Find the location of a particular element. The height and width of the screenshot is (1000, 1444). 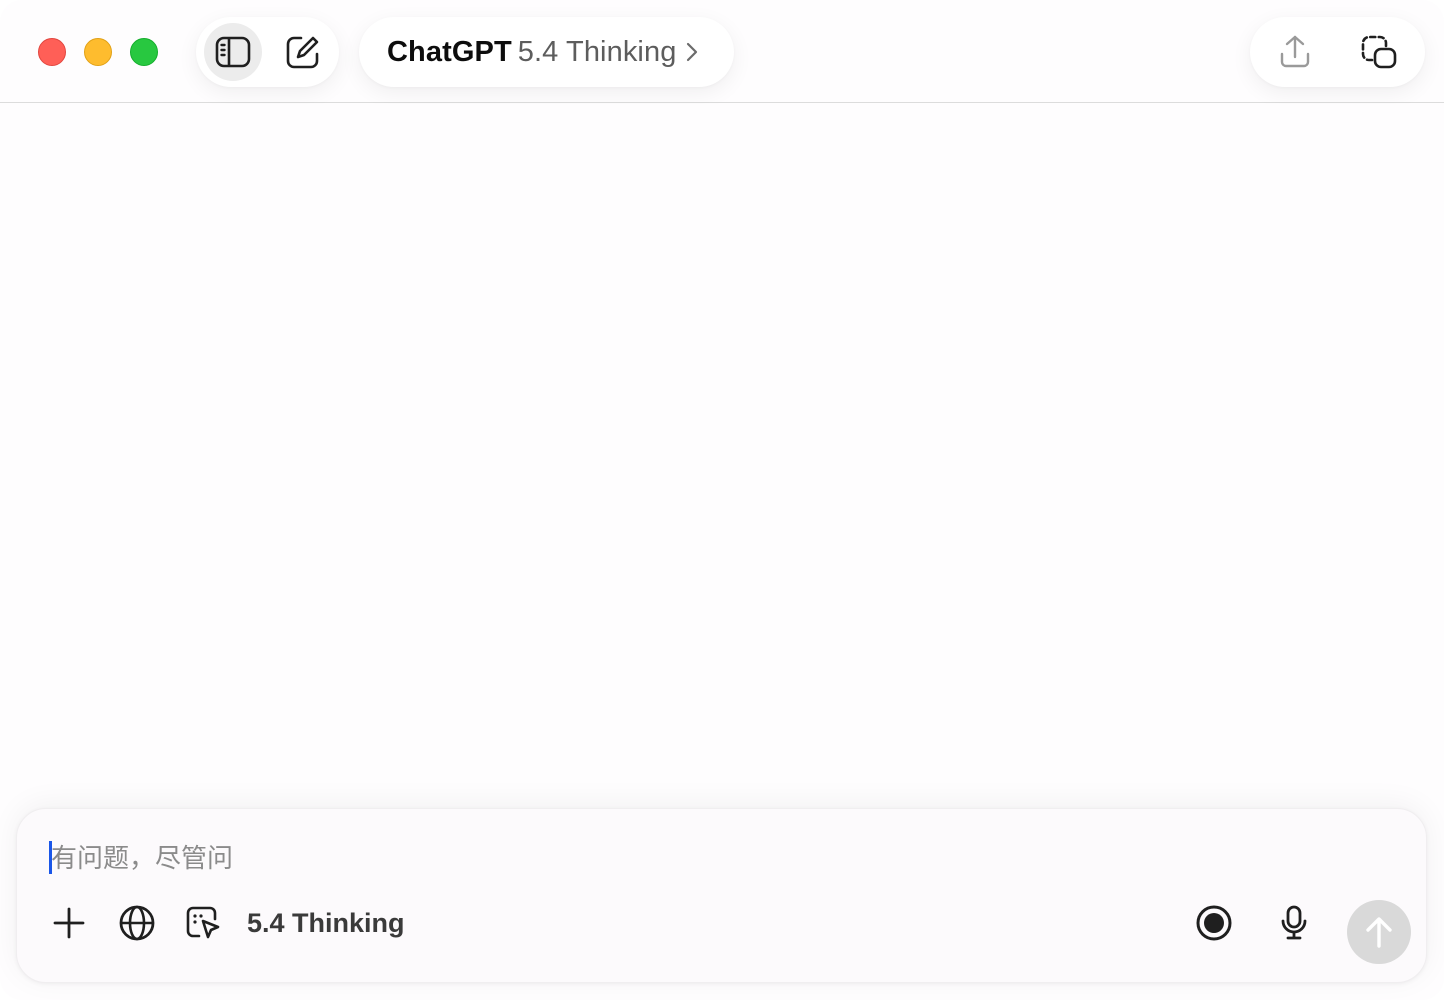

screenshot-select-button is located at coordinates (203, 923).